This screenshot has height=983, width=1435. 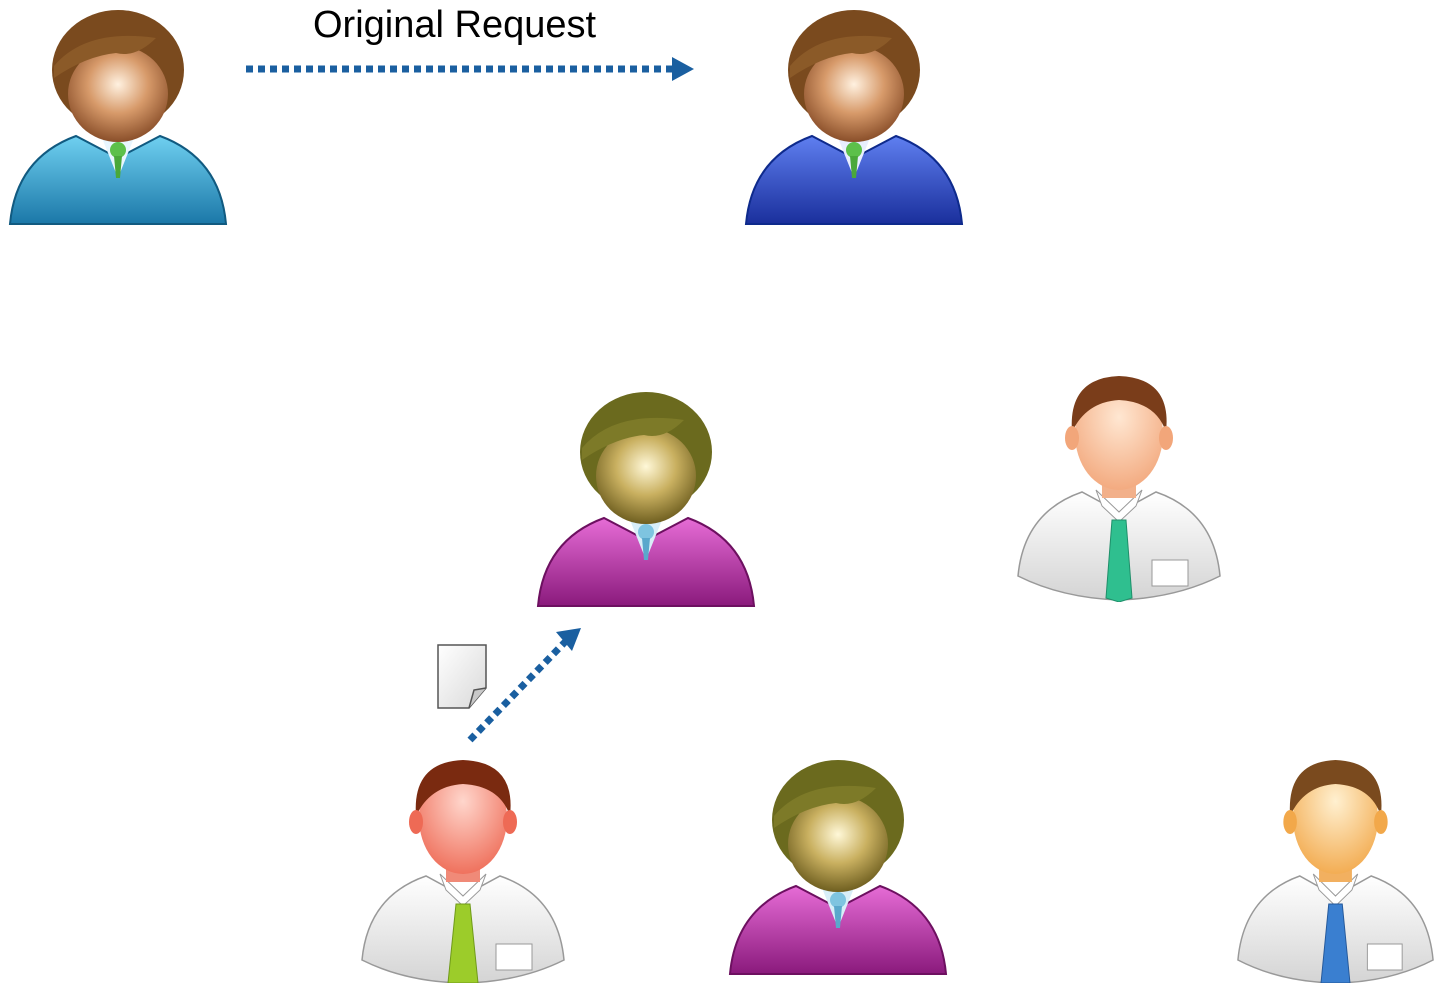 What do you see at coordinates (646, 501) in the screenshot?
I see `person-middle-magenta-icon` at bounding box center [646, 501].